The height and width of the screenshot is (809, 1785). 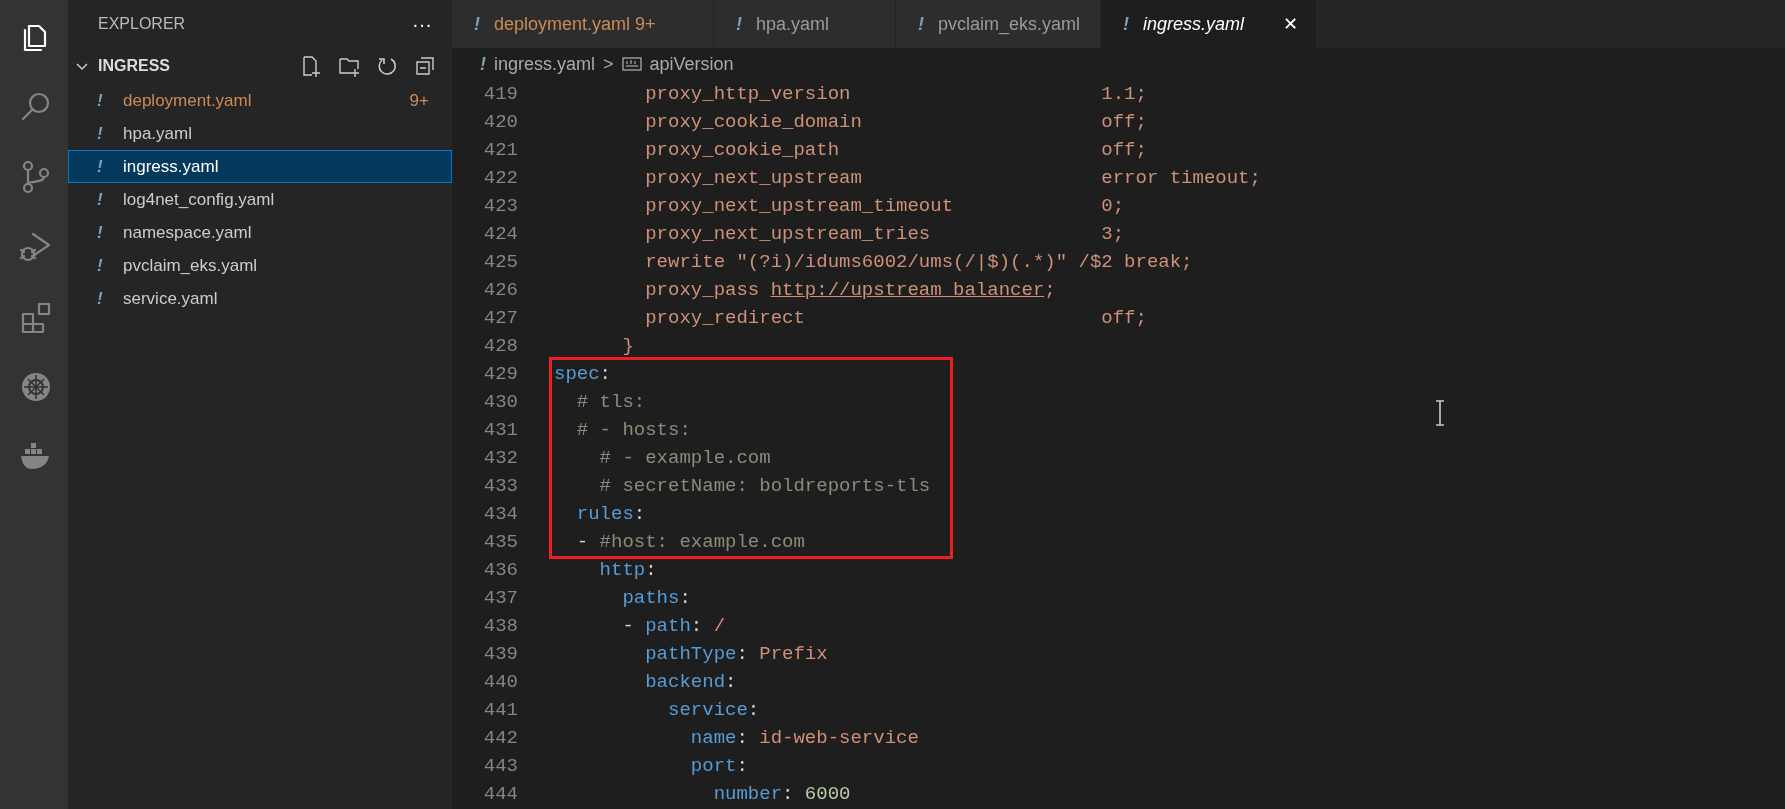 I want to click on code-line: number: 6000, so click(x=781, y=794).